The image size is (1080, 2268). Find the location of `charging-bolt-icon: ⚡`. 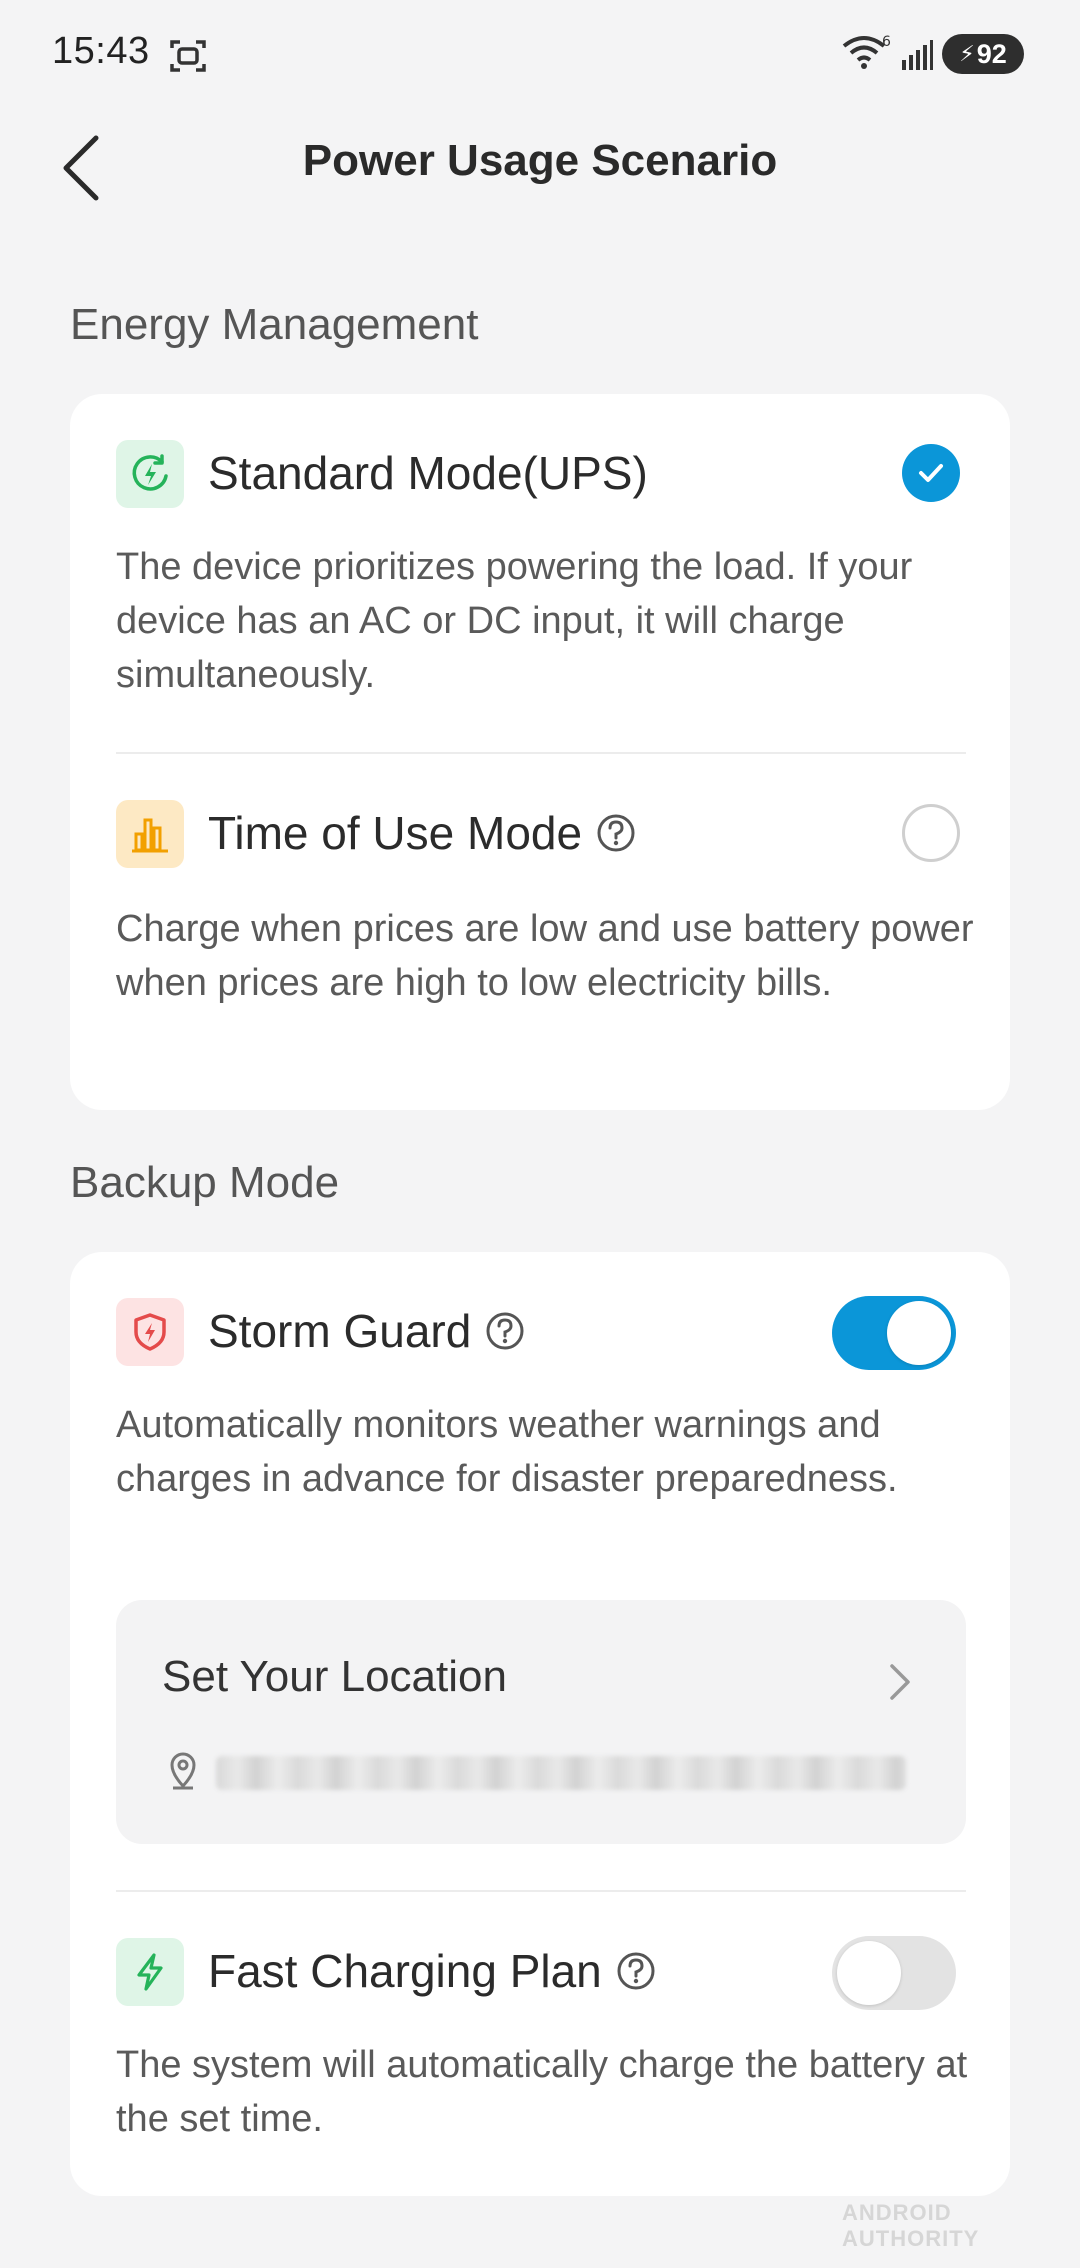

charging-bolt-icon: ⚡ is located at coordinates (967, 53).